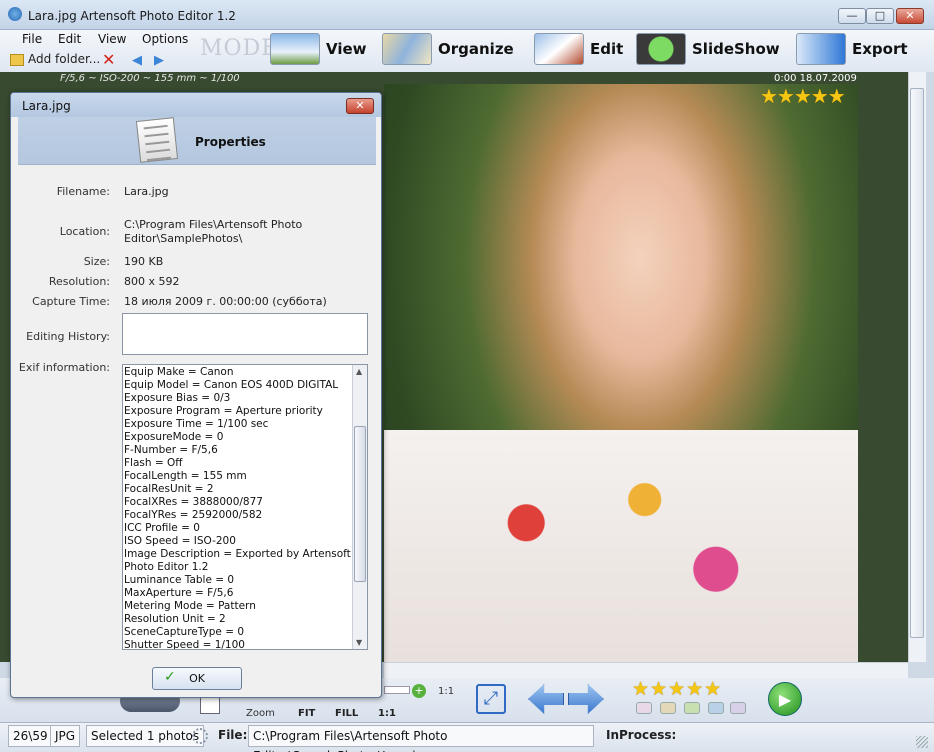 This screenshot has width=934, height=752. I want to click on mode-edit-label: Edit, so click(607, 49).